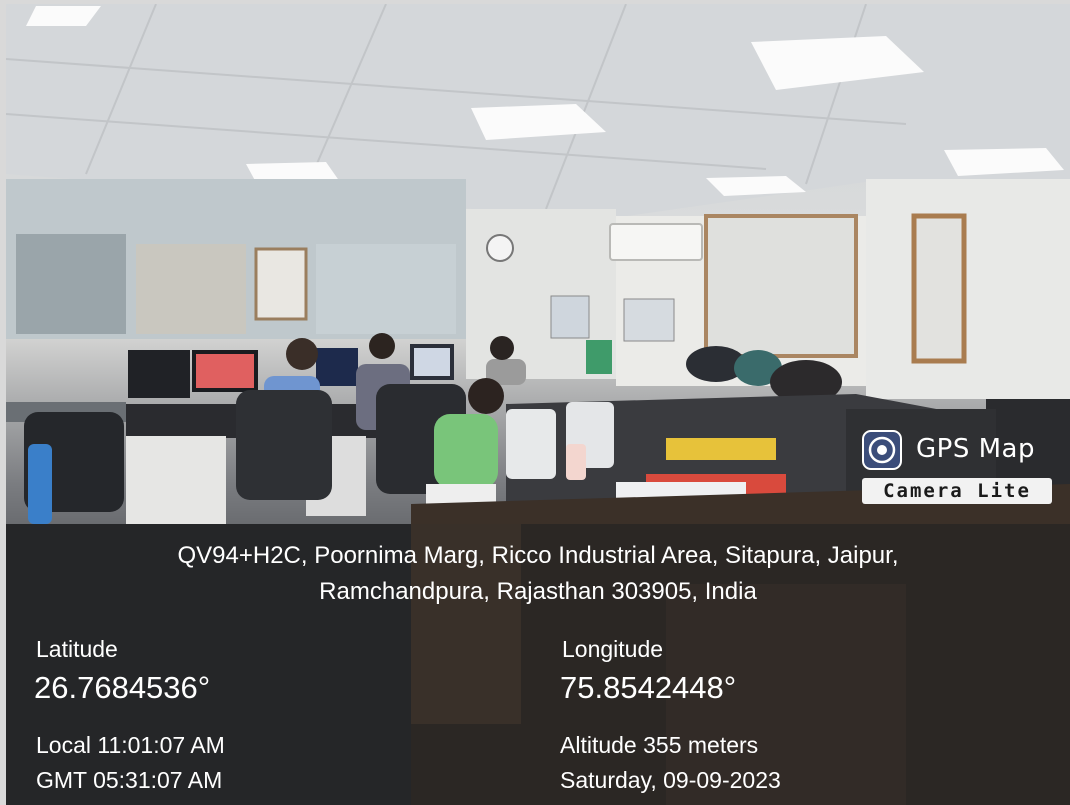  What do you see at coordinates (975, 449) in the screenshot?
I see `brand-title: GPS Map` at bounding box center [975, 449].